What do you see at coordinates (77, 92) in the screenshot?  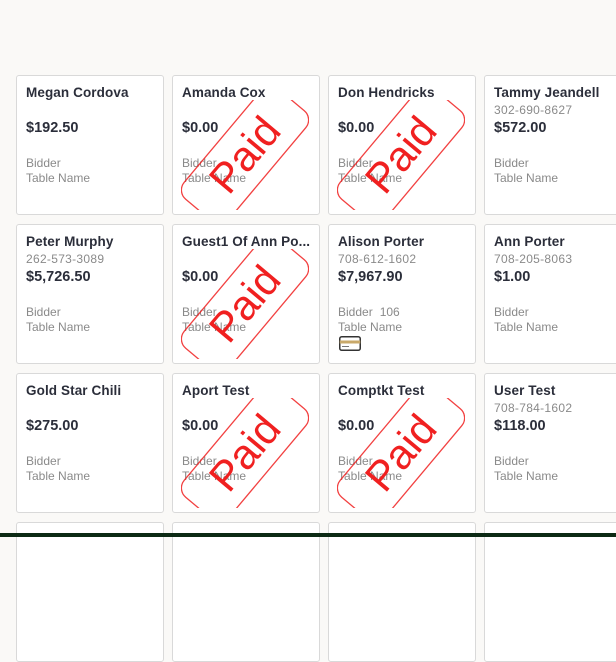 I see `bidder-name: Megan Cordova` at bounding box center [77, 92].